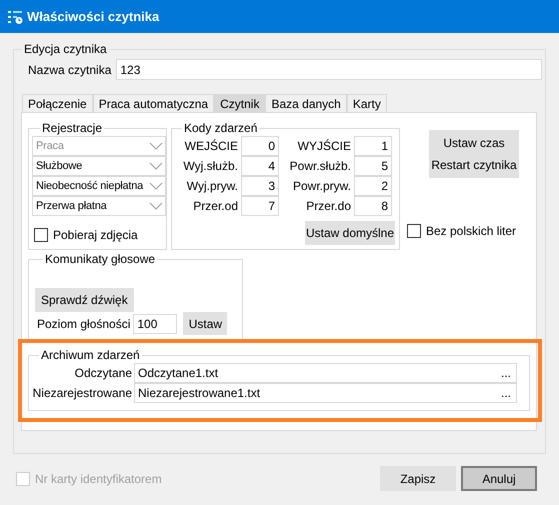 The image size is (559, 505). Describe the element at coordinates (260, 186) in the screenshot. I see `code-field: 3` at that location.